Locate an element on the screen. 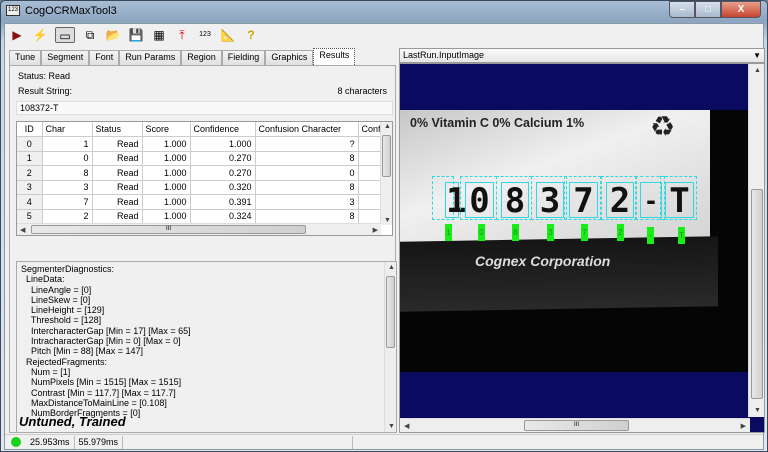 This screenshot has height=452, width=768. image-source-select: LastRun.InputImage ▼ is located at coordinates (582, 55).